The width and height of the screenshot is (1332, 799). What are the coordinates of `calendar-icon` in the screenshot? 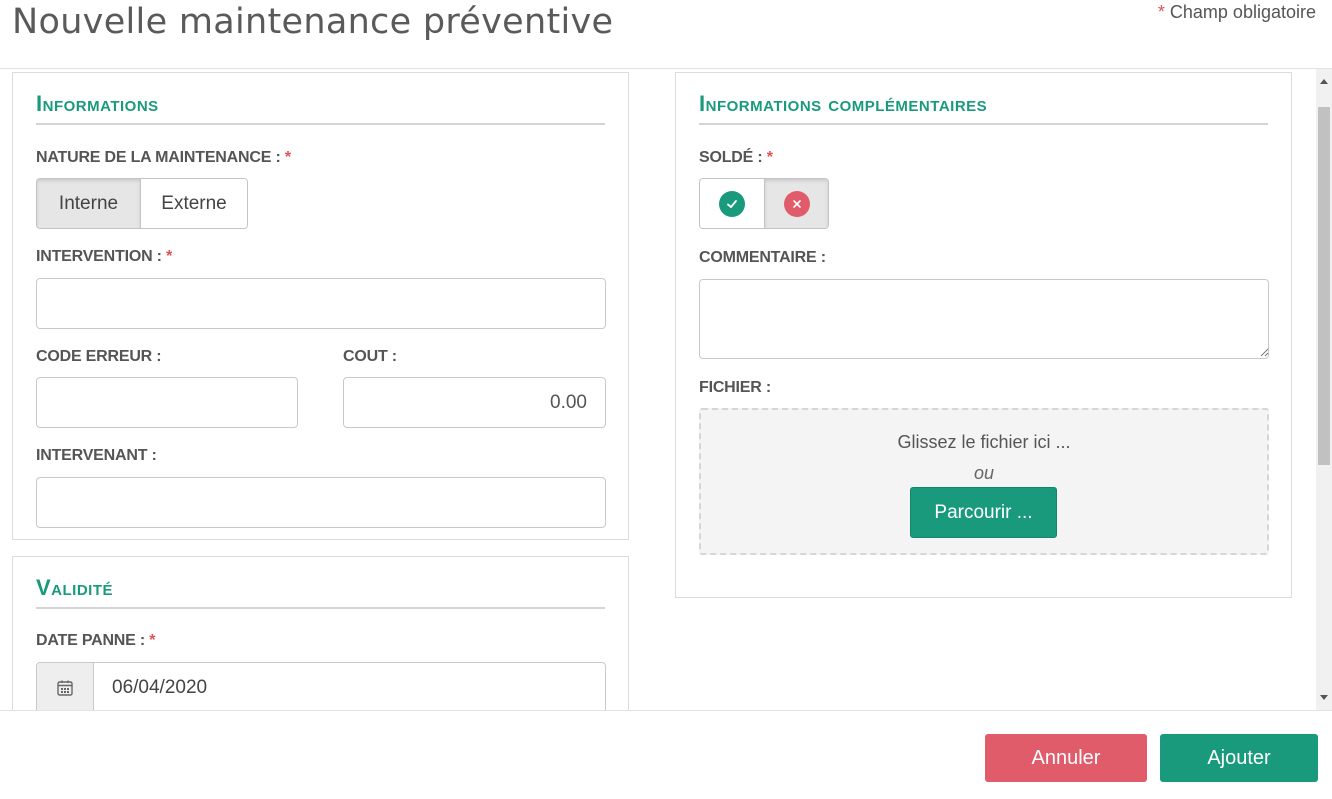 It's located at (65, 686).